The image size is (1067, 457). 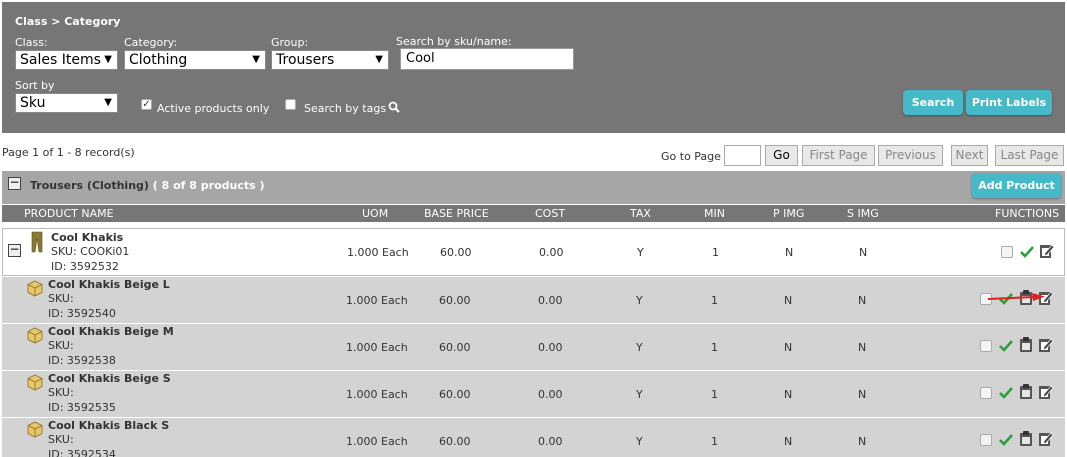 What do you see at coordinates (969, 155) in the screenshot?
I see `next-page-button: Next` at bounding box center [969, 155].